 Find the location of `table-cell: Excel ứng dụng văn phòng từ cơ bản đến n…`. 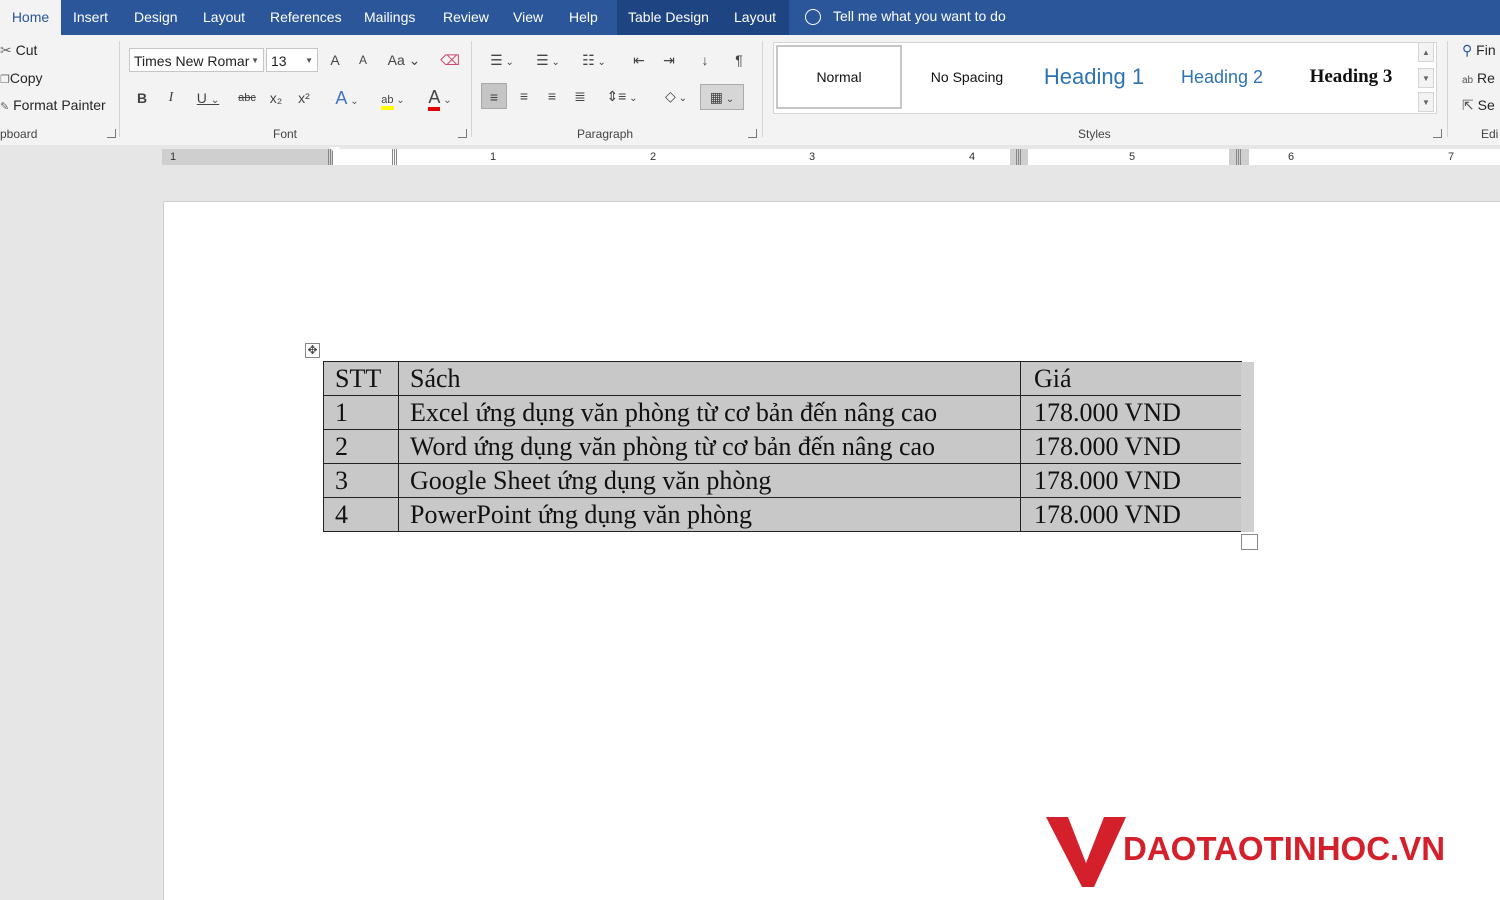

table-cell: Excel ứng dụng văn phòng từ cơ bản đến n… is located at coordinates (709, 412).